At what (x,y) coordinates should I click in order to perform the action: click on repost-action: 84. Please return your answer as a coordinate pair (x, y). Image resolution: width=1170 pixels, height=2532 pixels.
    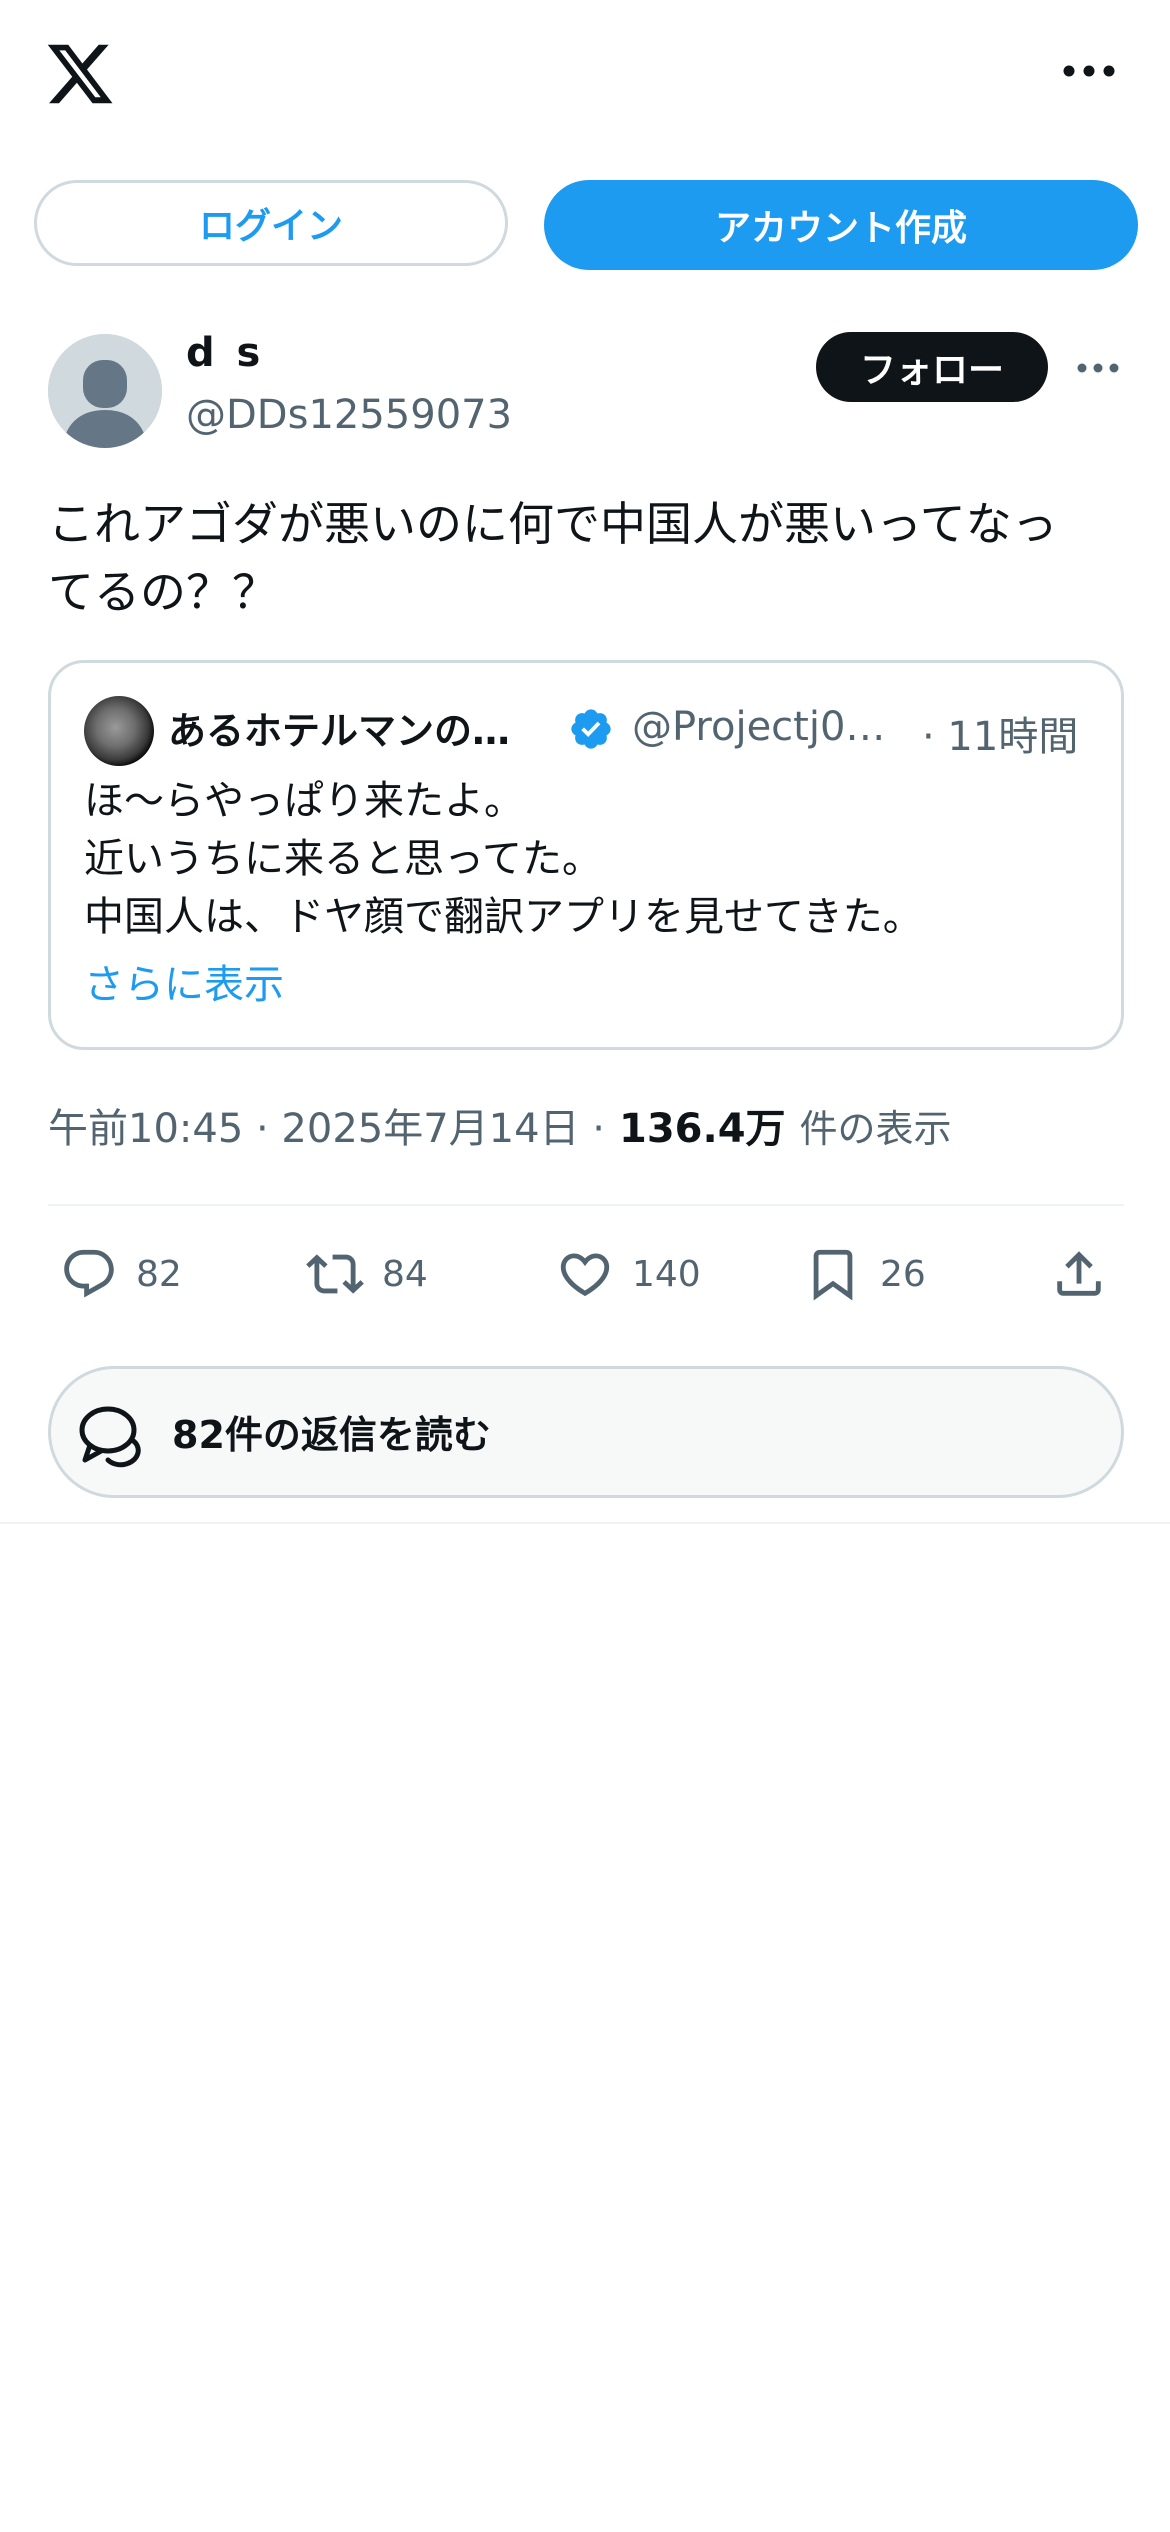
    Looking at the image, I should click on (367, 1274).